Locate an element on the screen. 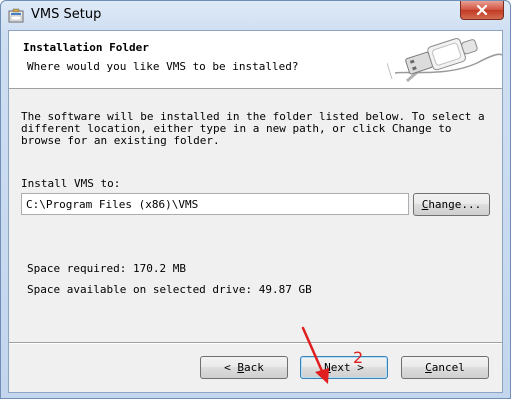  footer-divider is located at coordinates (255, 343).